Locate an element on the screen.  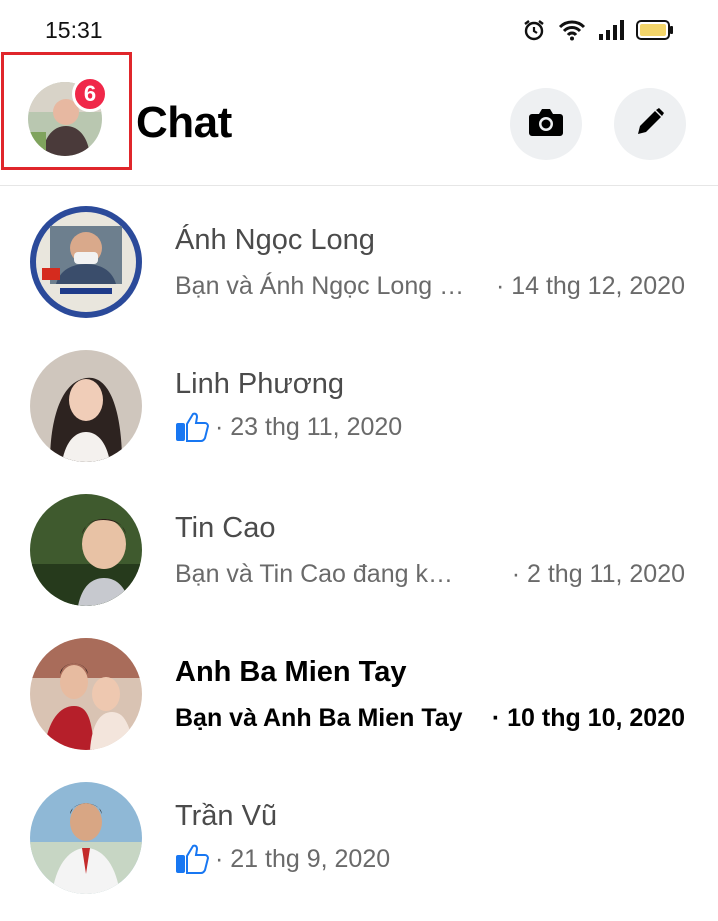
compose-button is located at coordinates (650, 124).